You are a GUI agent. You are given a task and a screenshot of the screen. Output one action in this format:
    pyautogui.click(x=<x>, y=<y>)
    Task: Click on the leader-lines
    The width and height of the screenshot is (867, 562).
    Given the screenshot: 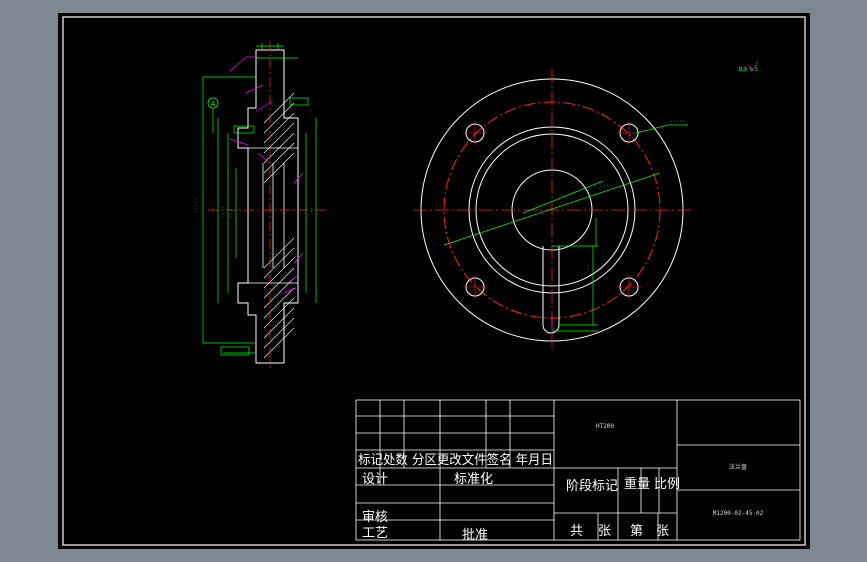 What is the action you would take?
    pyautogui.click(x=266, y=175)
    